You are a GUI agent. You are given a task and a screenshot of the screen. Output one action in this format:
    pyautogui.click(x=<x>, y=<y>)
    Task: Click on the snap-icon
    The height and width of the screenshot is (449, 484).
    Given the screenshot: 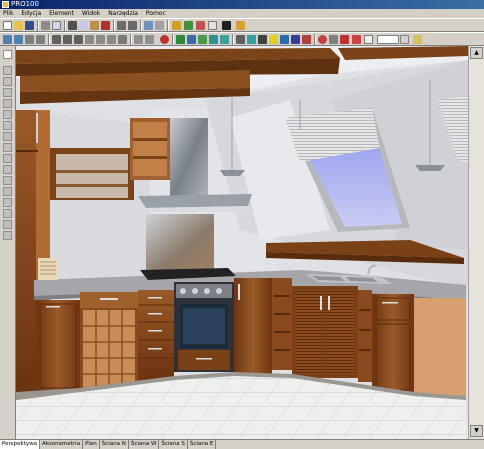 What is the action you would take?
    pyautogui.click(x=149, y=39)
    